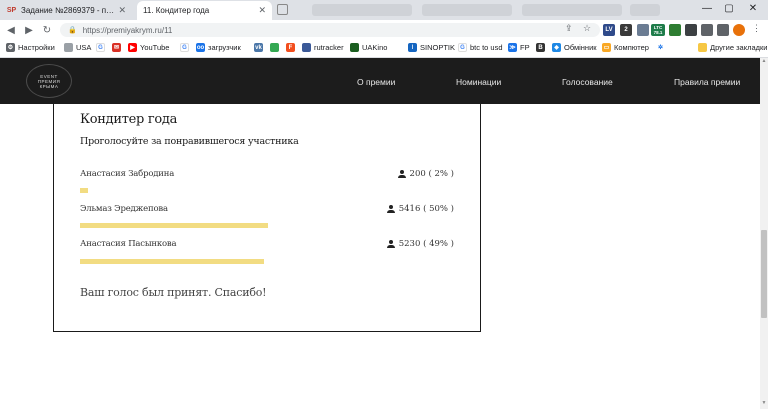 The width and height of the screenshot is (768, 409). I want to click on url-text: https://premiyakrym.ru/11, so click(127, 30).